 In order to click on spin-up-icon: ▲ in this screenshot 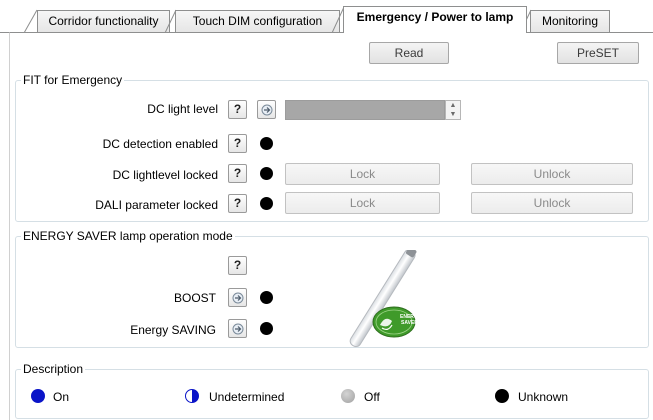, I will do `click(453, 105)`.